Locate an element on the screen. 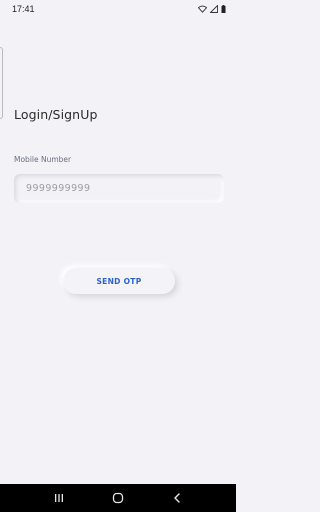 The height and width of the screenshot is (512, 320). status-bar: 17:41 is located at coordinates (118, 9).